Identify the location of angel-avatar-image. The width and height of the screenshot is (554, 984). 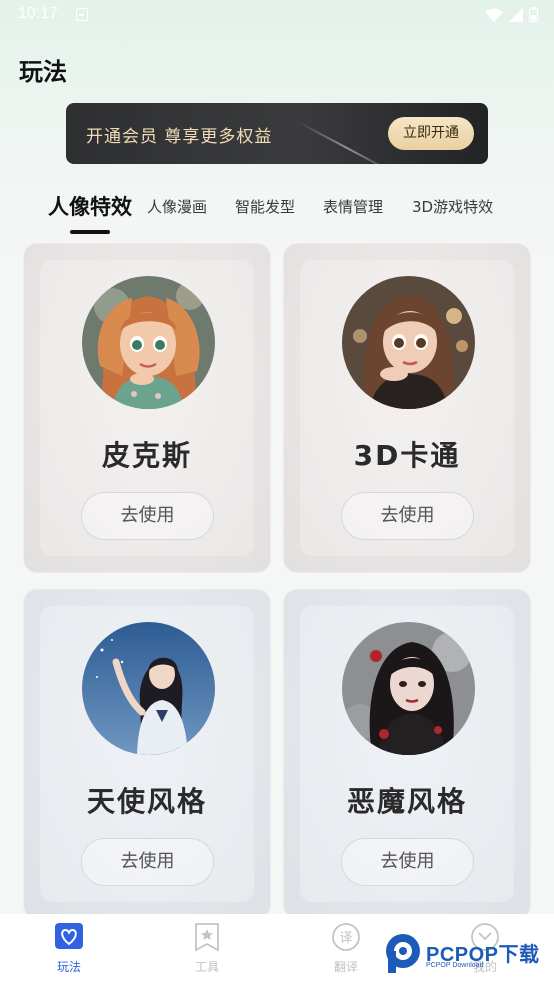
(148, 688).